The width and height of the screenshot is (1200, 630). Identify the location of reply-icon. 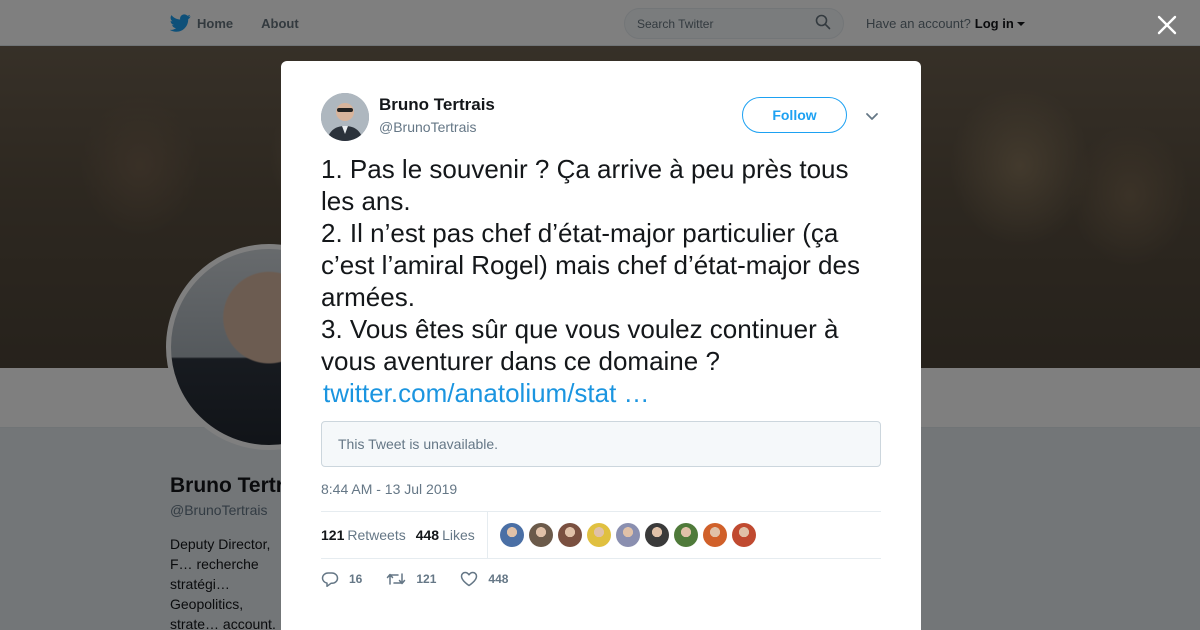
(330, 579).